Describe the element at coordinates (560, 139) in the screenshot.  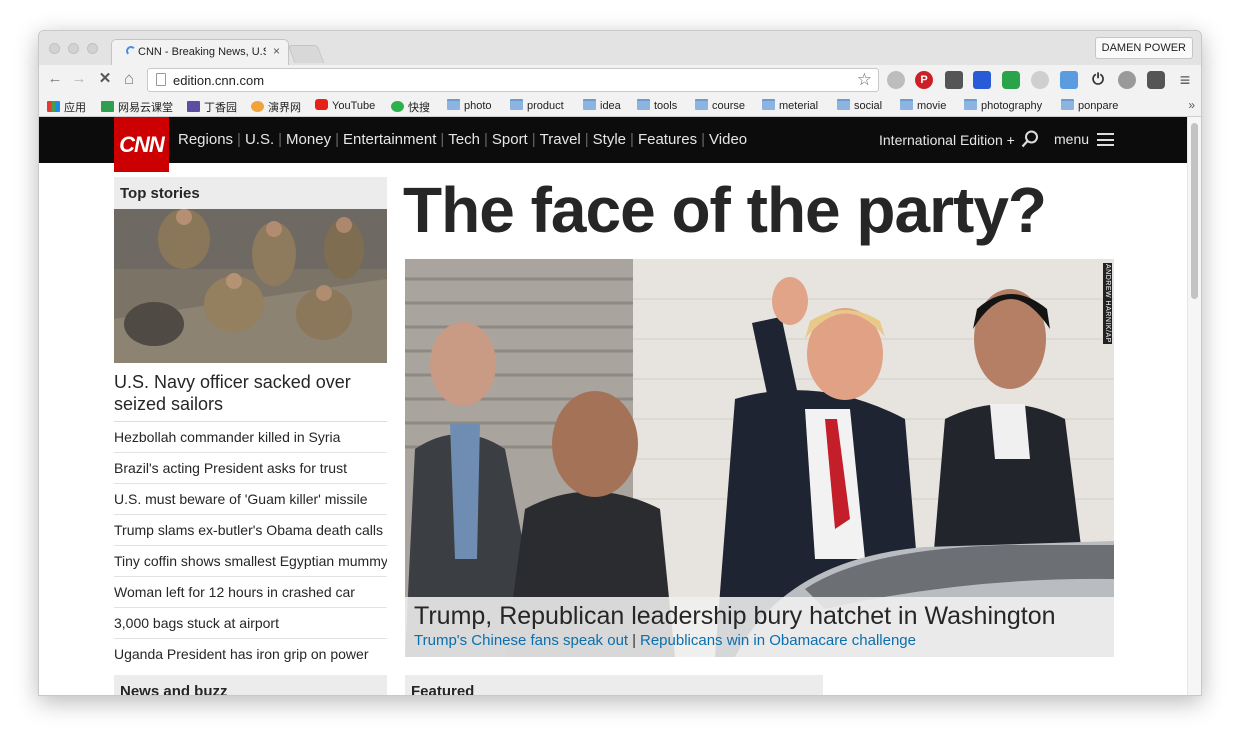
I see `nav-travel: Travel` at that location.